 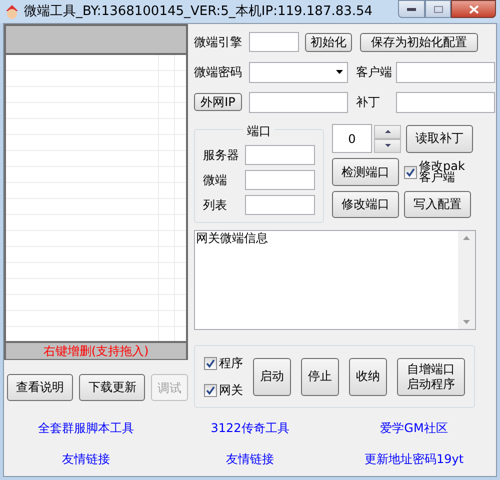 I want to click on link: 爱学GM社区, so click(x=414, y=428).